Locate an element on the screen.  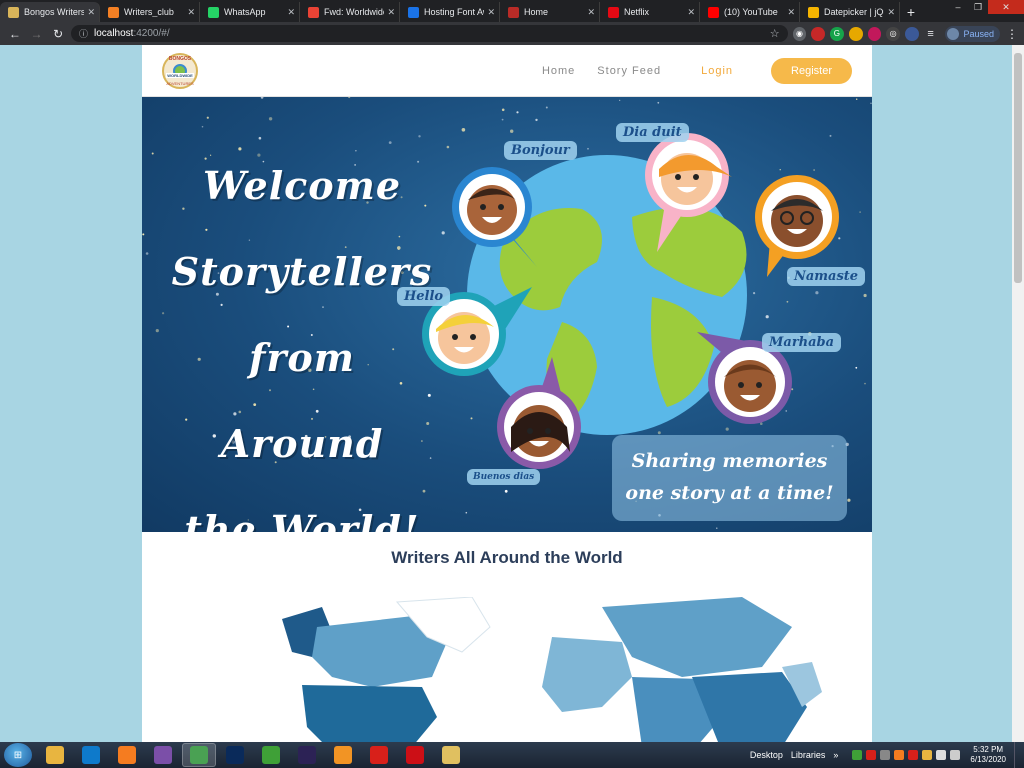
browser-tab: Netflix ✕ is located at coordinates (650, 12).